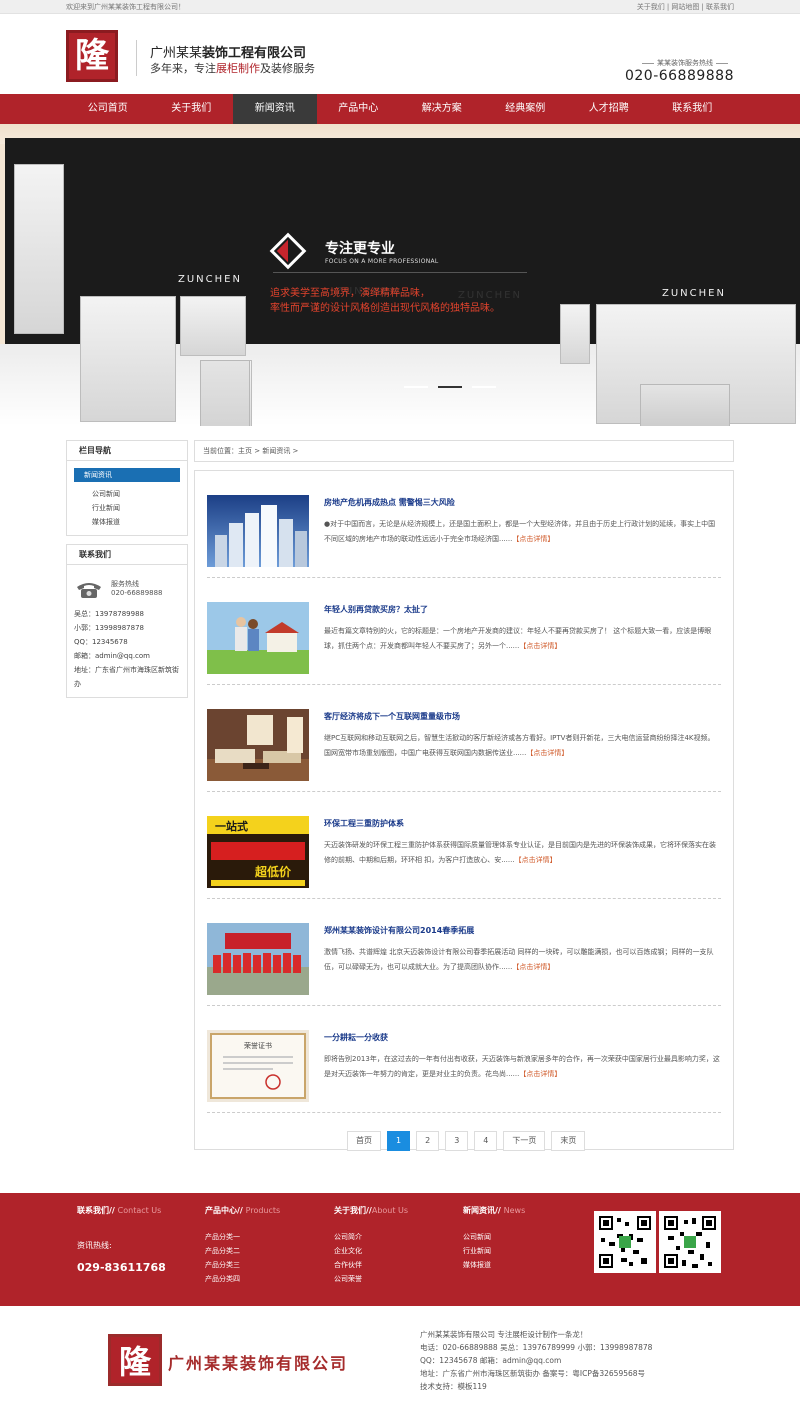 Image resolution: width=800 pixels, height=1414 pixels. I want to click on footer-tel-number: 029-83611768, so click(121, 1267).